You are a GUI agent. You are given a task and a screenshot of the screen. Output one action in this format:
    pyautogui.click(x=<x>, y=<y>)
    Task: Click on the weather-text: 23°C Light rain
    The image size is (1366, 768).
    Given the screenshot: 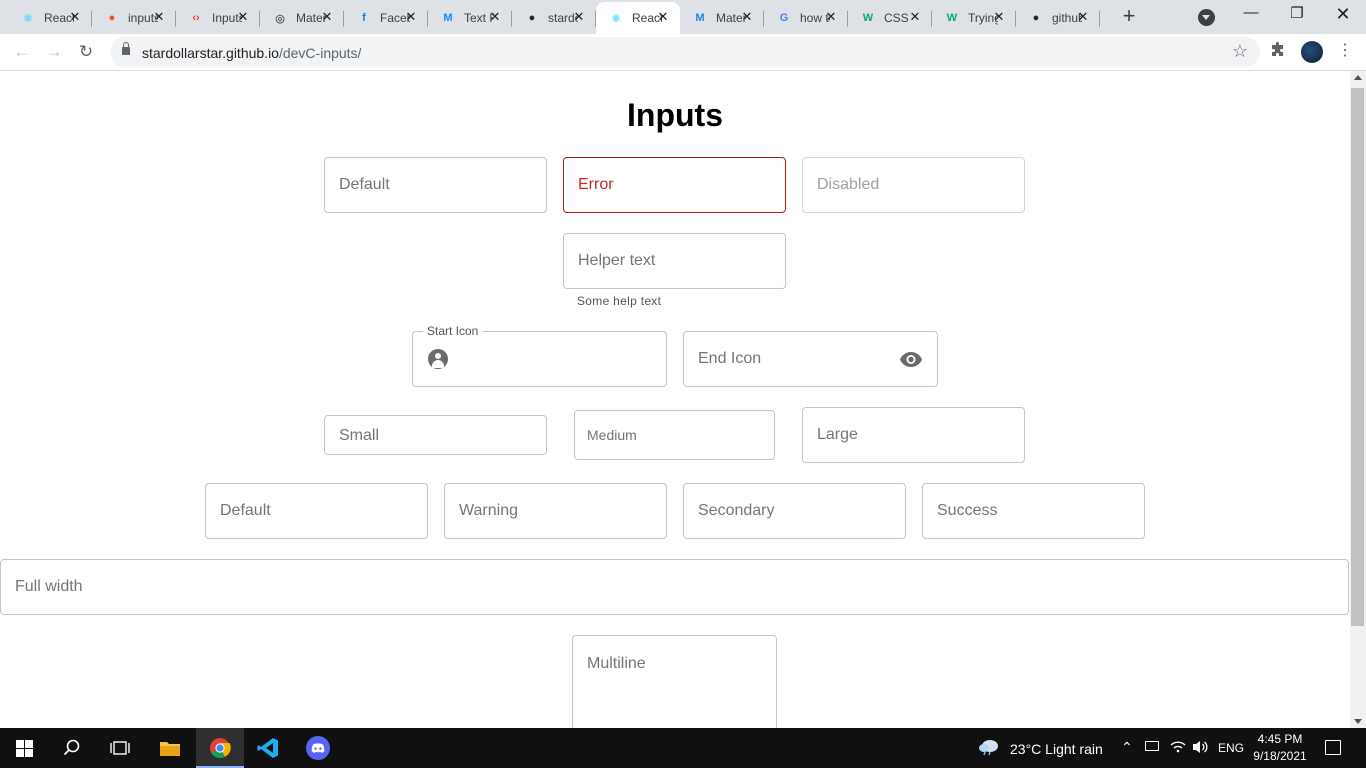 What is the action you would take?
    pyautogui.click(x=1056, y=749)
    